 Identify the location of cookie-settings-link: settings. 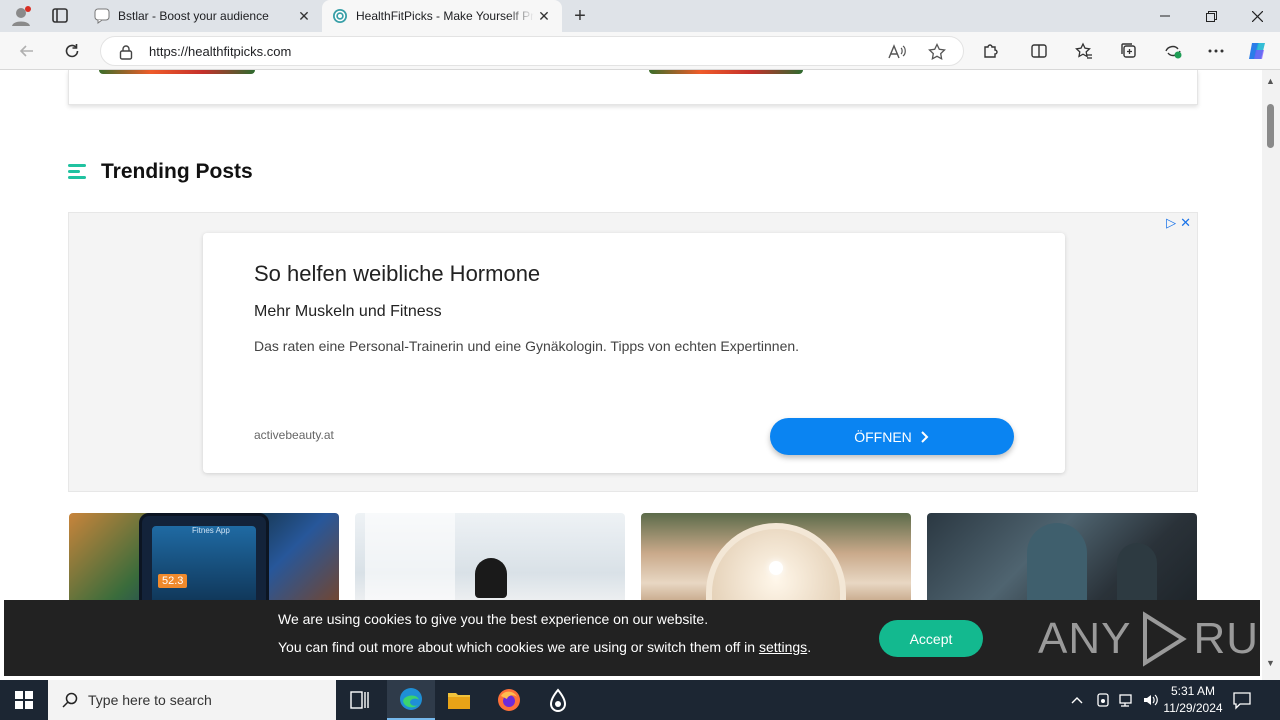
(783, 647).